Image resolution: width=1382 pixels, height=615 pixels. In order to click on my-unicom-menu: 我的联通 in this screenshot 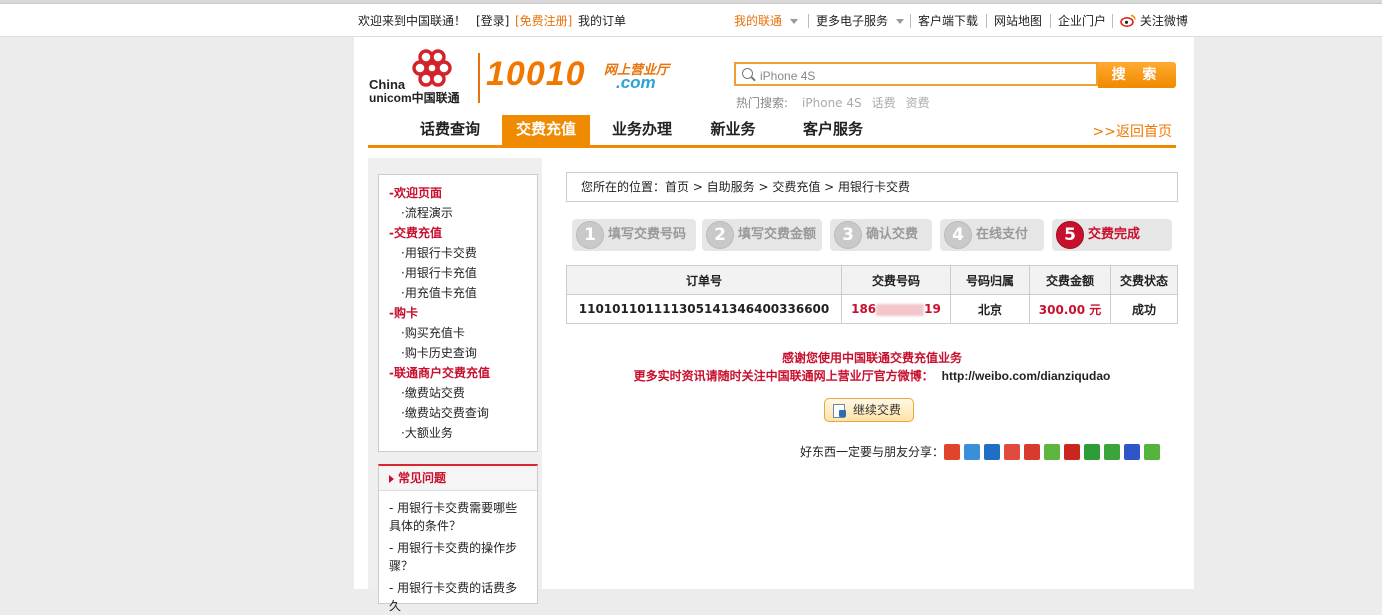, I will do `click(766, 20)`.